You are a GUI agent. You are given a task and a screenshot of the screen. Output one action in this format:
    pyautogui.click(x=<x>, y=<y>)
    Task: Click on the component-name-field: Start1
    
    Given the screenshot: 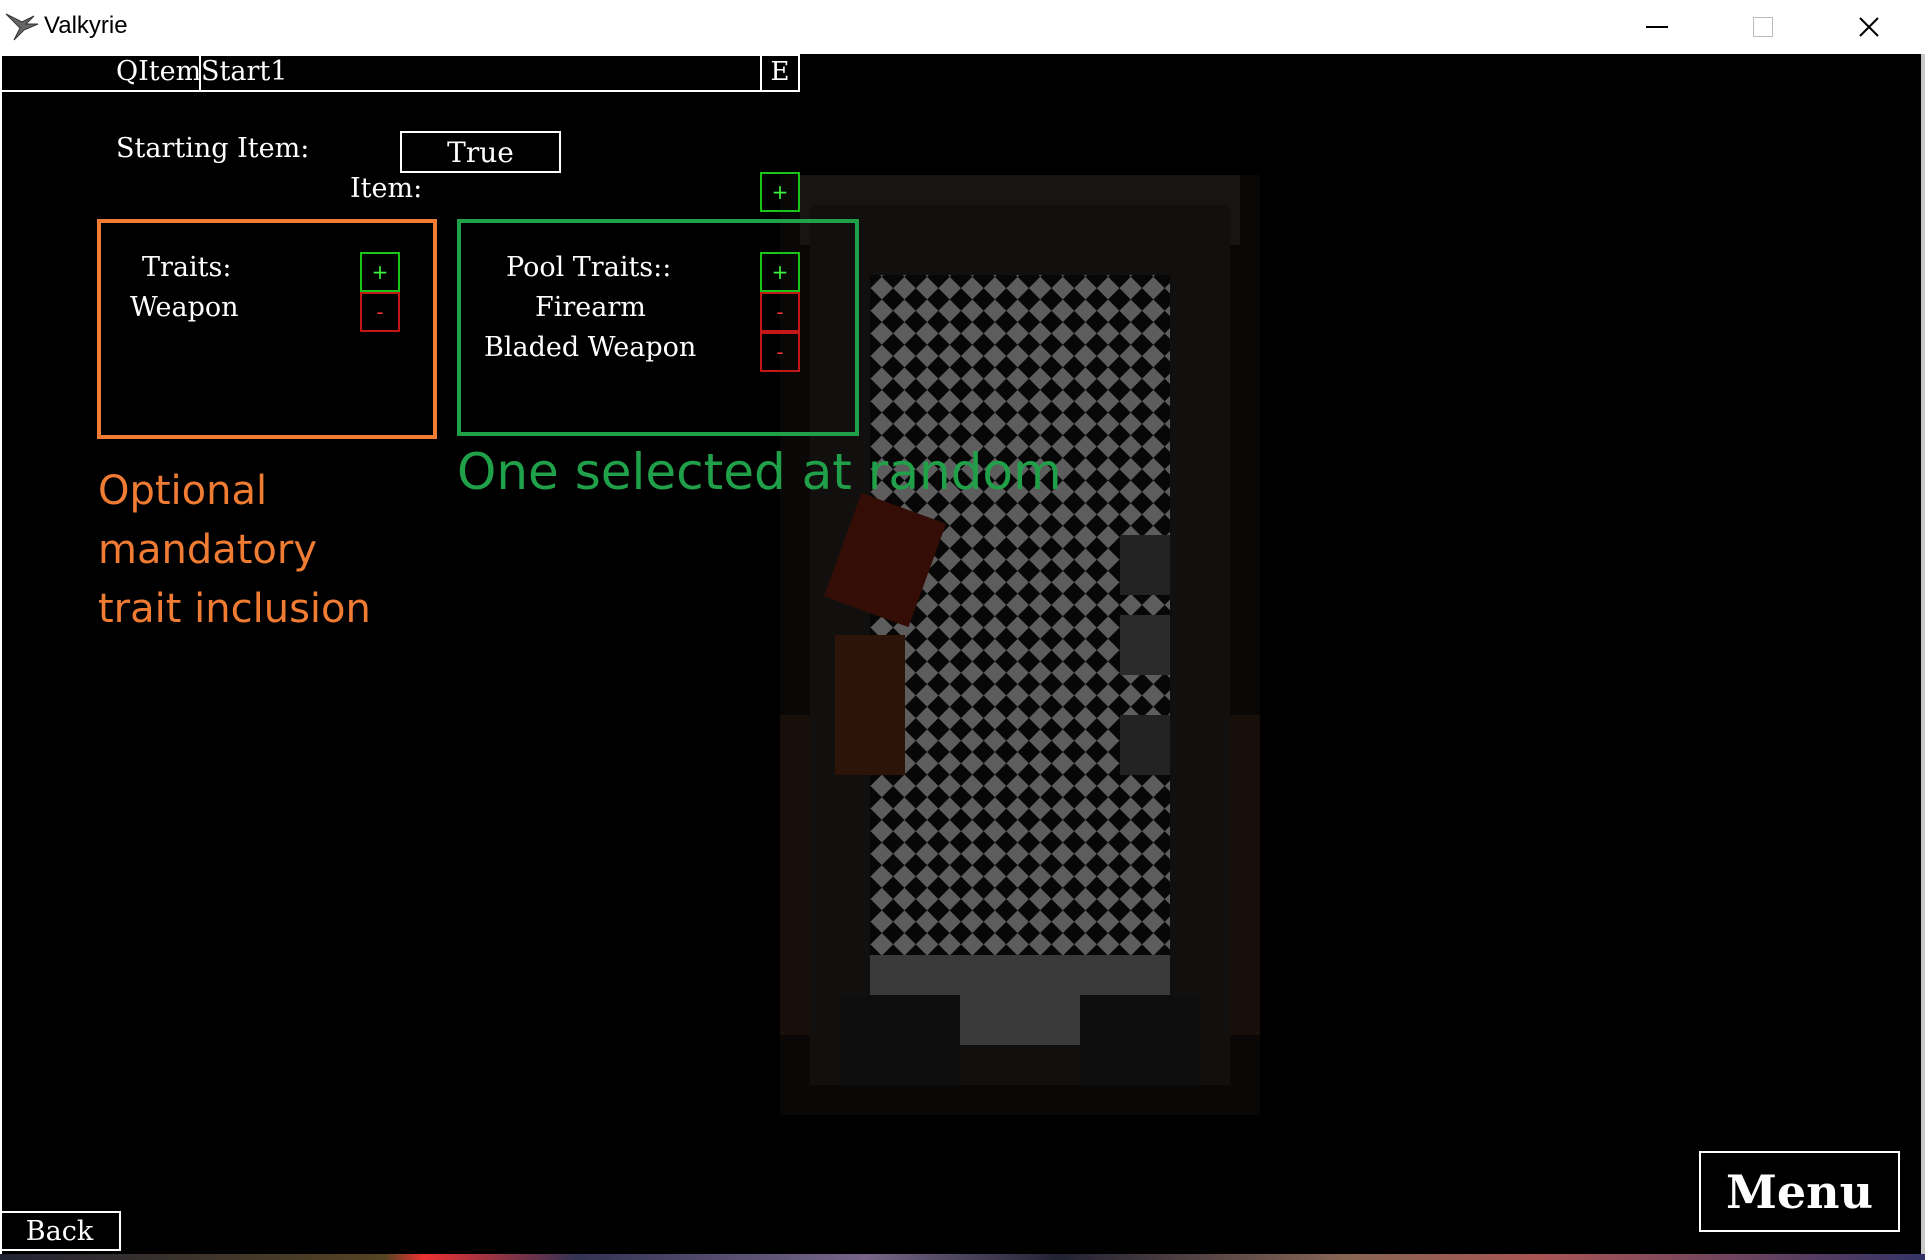 What is the action you would take?
    pyautogui.click(x=244, y=72)
    